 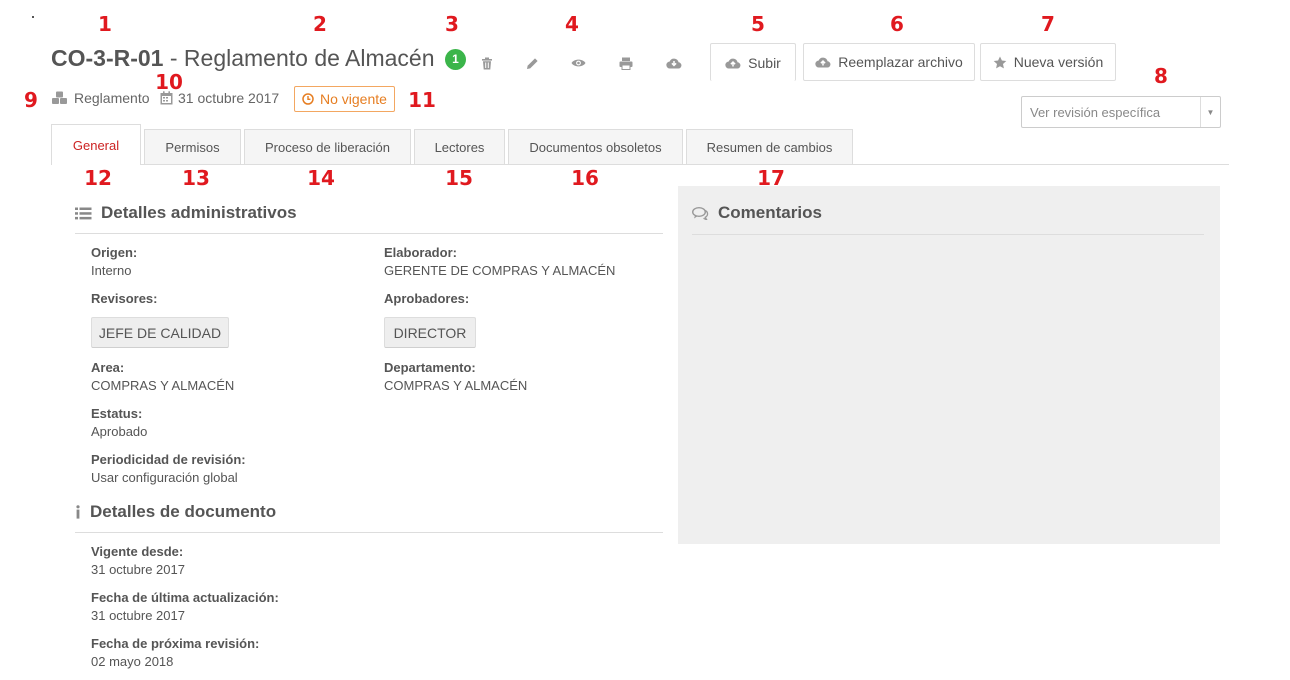 I want to click on document-type: Reglamento, so click(x=100, y=98).